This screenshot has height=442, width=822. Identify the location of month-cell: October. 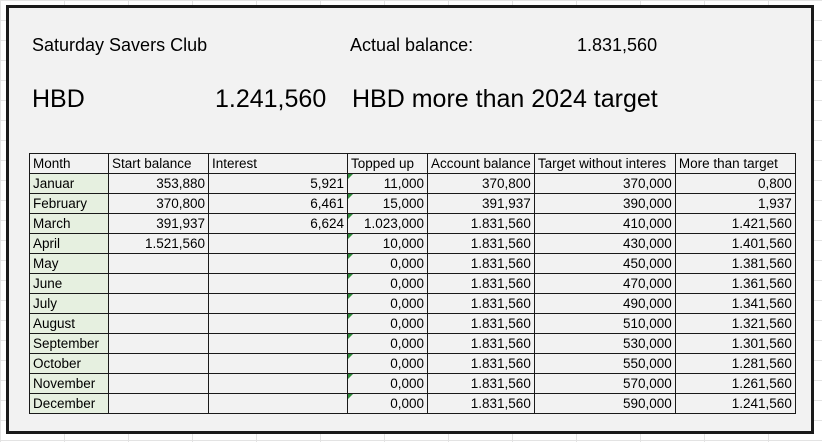
(69, 363).